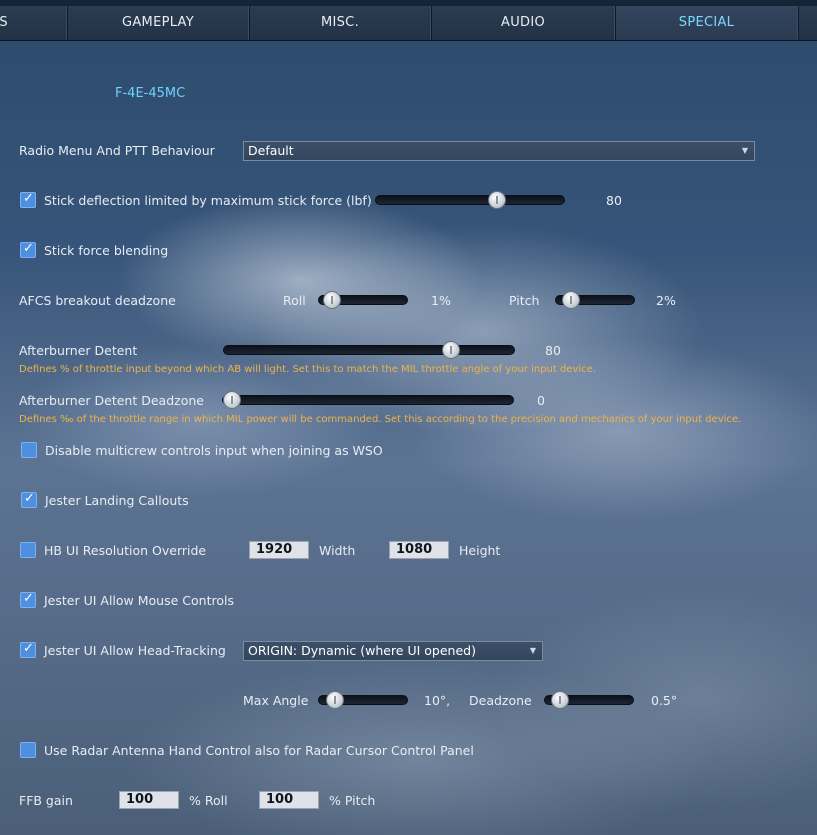  I want to click on max-angle-slider, so click(363, 700).